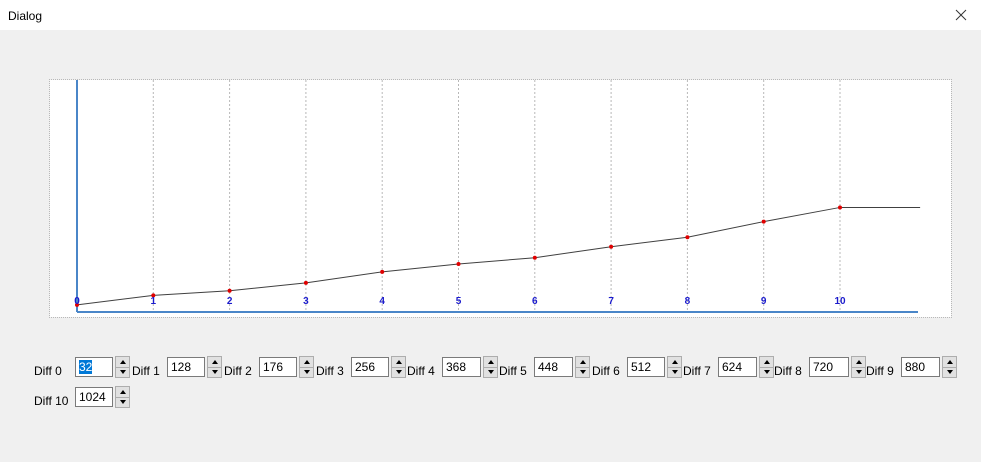 The width and height of the screenshot is (981, 462). I want to click on diff-4-label: Diff 4, so click(421, 371).